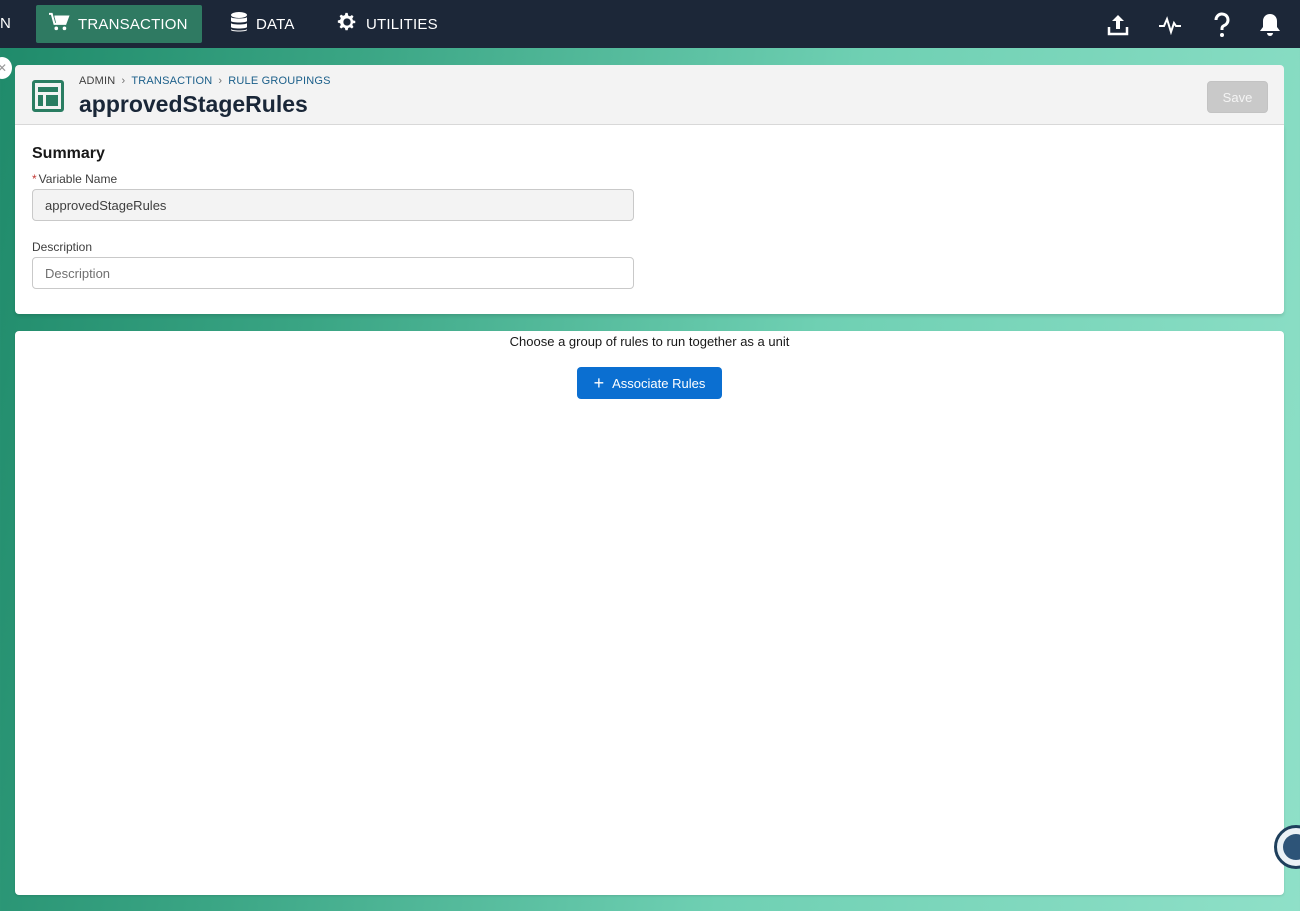  What do you see at coordinates (133, 24) in the screenshot?
I see `nav-item-label: TRANSACTION` at bounding box center [133, 24].